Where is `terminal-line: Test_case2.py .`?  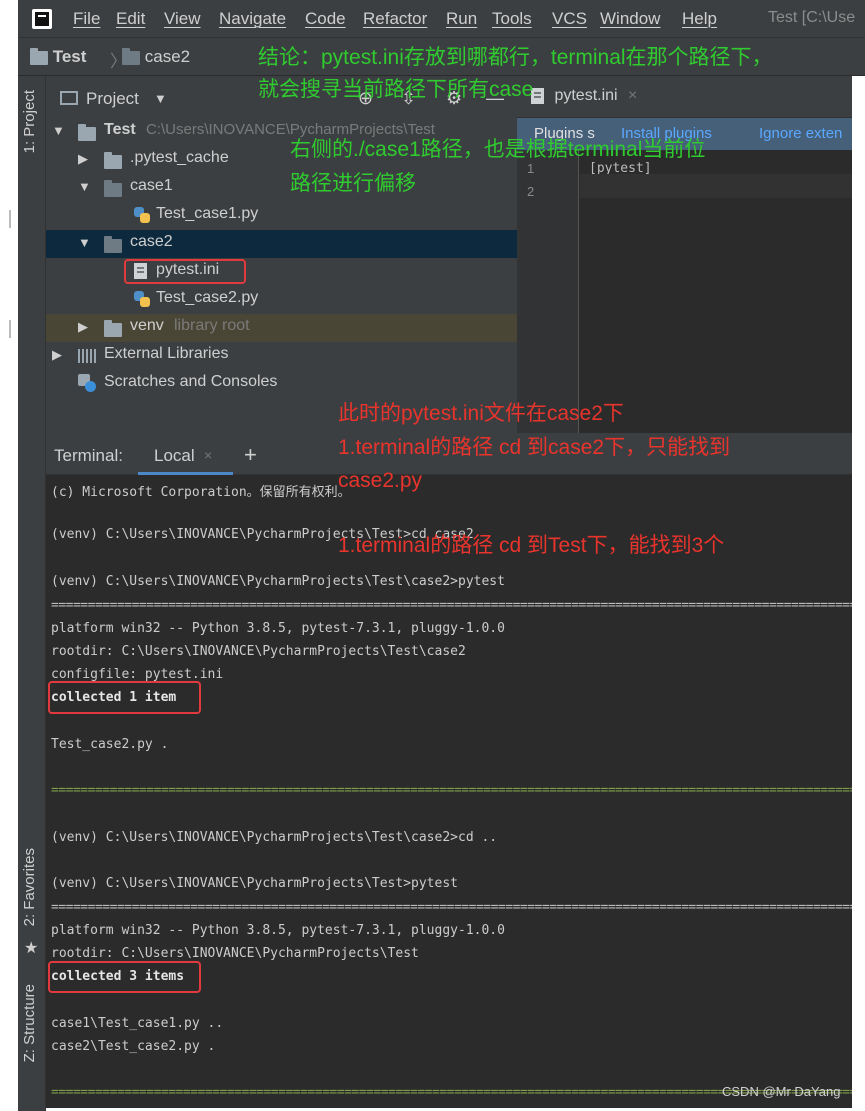 terminal-line: Test_case2.py . is located at coordinates (110, 744).